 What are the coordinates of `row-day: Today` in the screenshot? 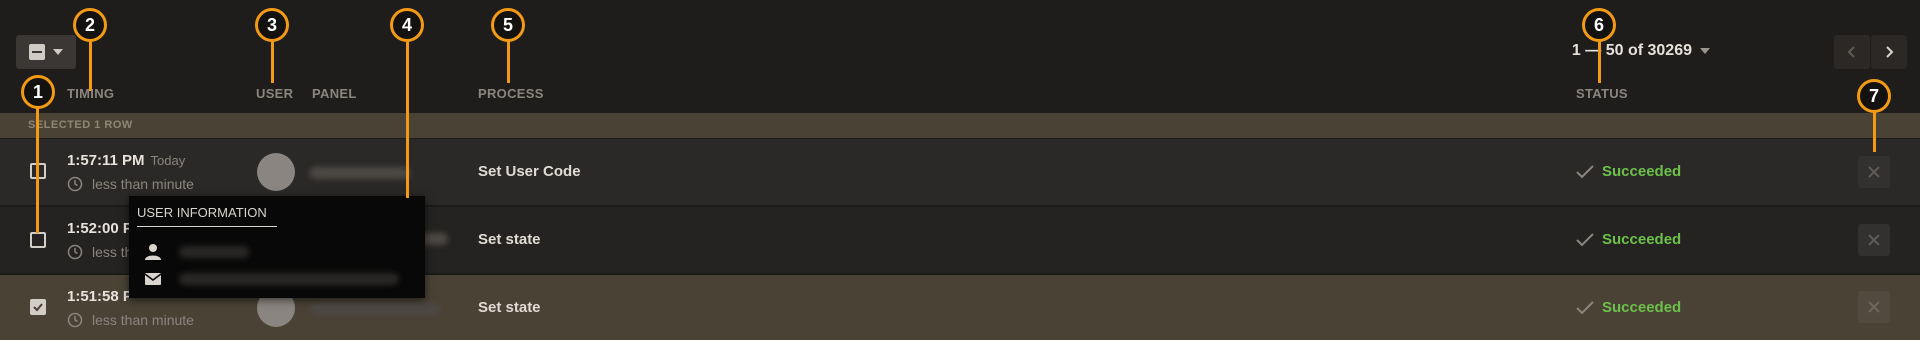 It's located at (168, 160).